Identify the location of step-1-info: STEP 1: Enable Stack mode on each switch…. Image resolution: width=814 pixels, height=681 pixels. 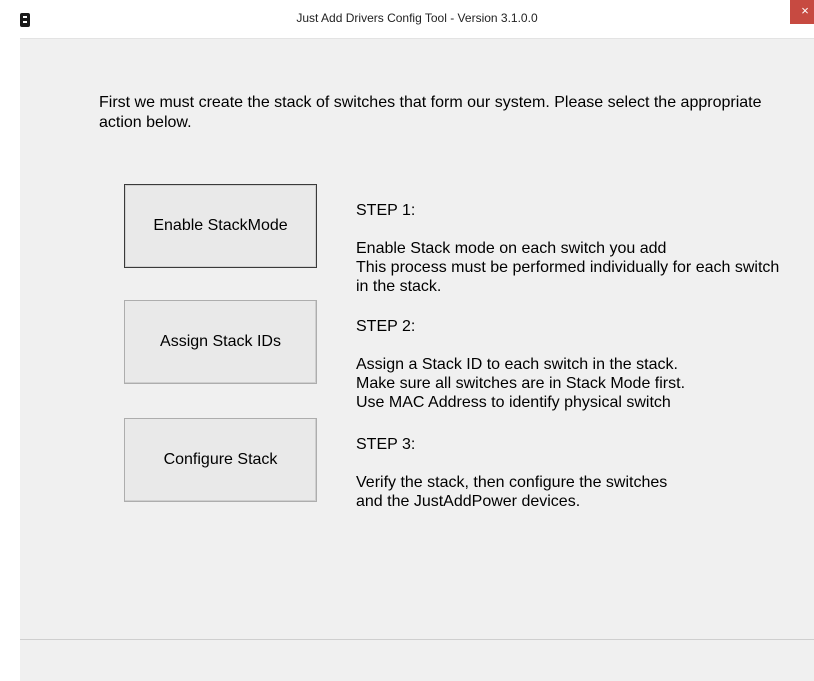
(576, 248).